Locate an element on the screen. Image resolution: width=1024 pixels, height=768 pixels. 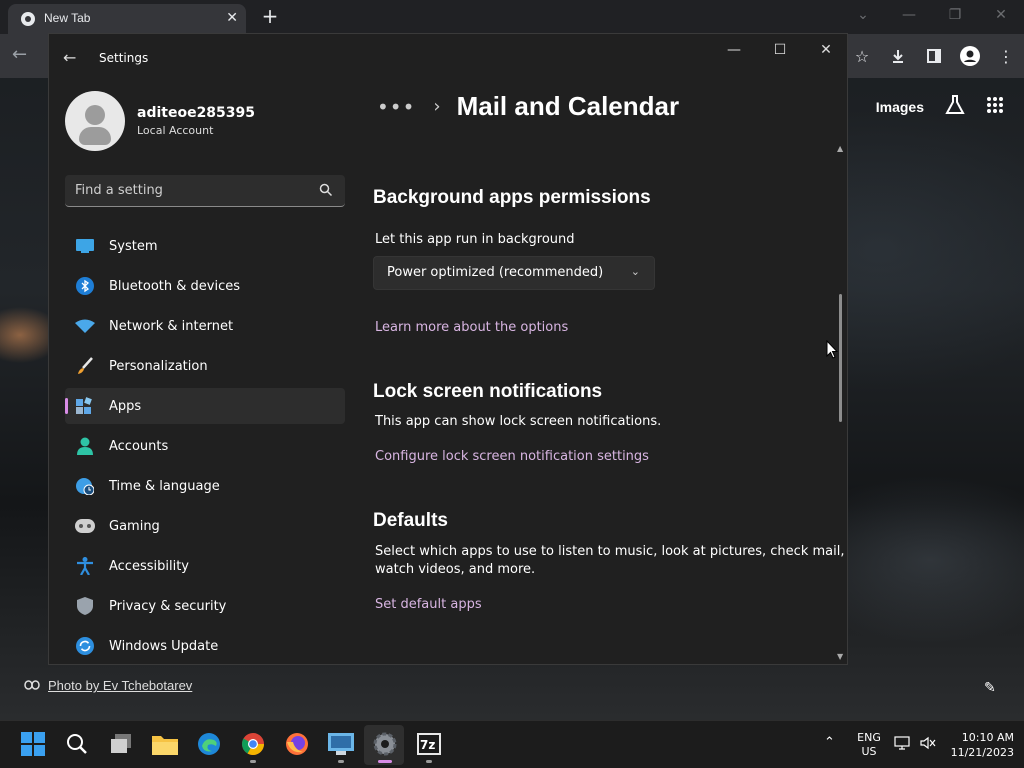
settings-gear-icon is located at coordinates (385, 747).